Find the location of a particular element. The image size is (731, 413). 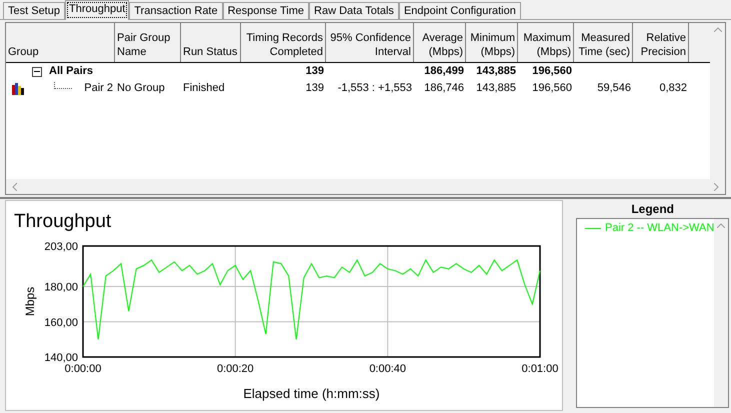

scroll-left-icon is located at coordinates (14, 186).